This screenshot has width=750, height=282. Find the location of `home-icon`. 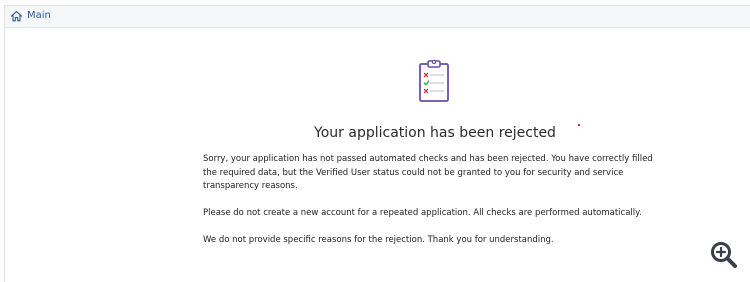

home-icon is located at coordinates (16, 16).